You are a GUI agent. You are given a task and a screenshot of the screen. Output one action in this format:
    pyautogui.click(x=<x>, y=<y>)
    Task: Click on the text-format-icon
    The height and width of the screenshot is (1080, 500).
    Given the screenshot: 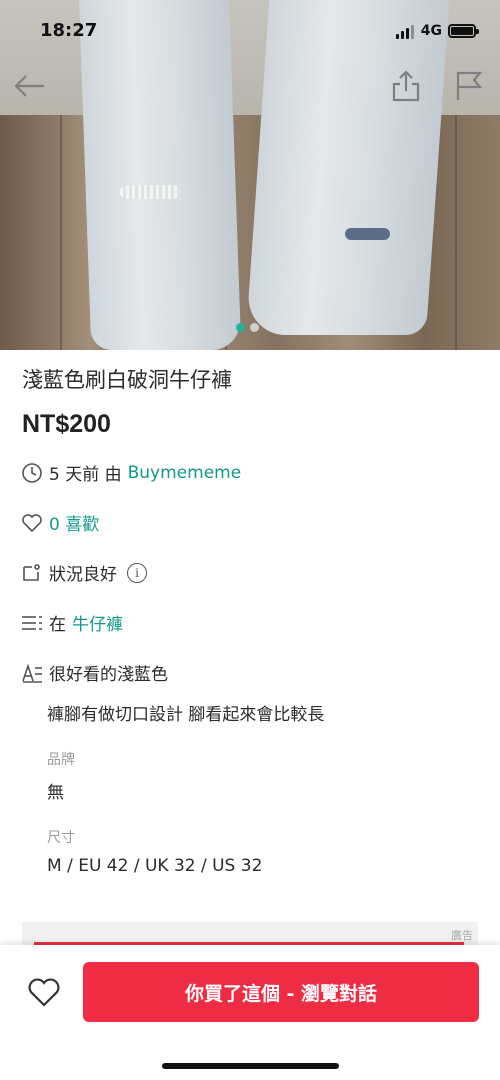 What is the action you would take?
    pyautogui.click(x=32, y=673)
    